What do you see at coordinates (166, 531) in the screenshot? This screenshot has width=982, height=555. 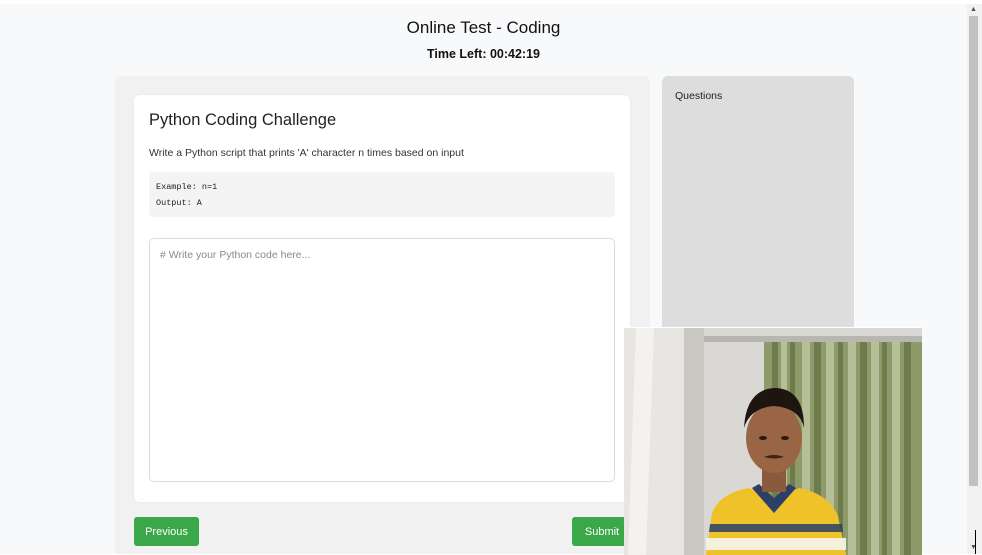 I see `previous-button: Previous` at bounding box center [166, 531].